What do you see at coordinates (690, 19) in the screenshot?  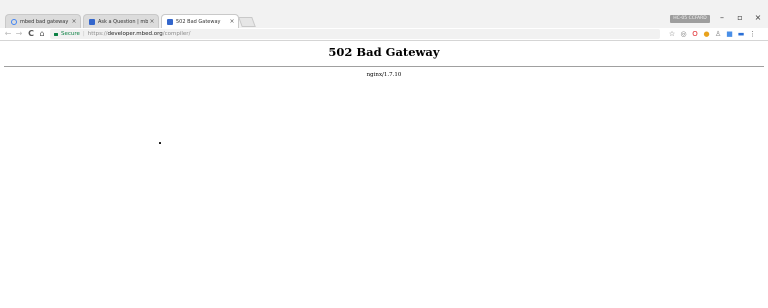 I see `profile-button: HC-05 CCFARD` at bounding box center [690, 19].